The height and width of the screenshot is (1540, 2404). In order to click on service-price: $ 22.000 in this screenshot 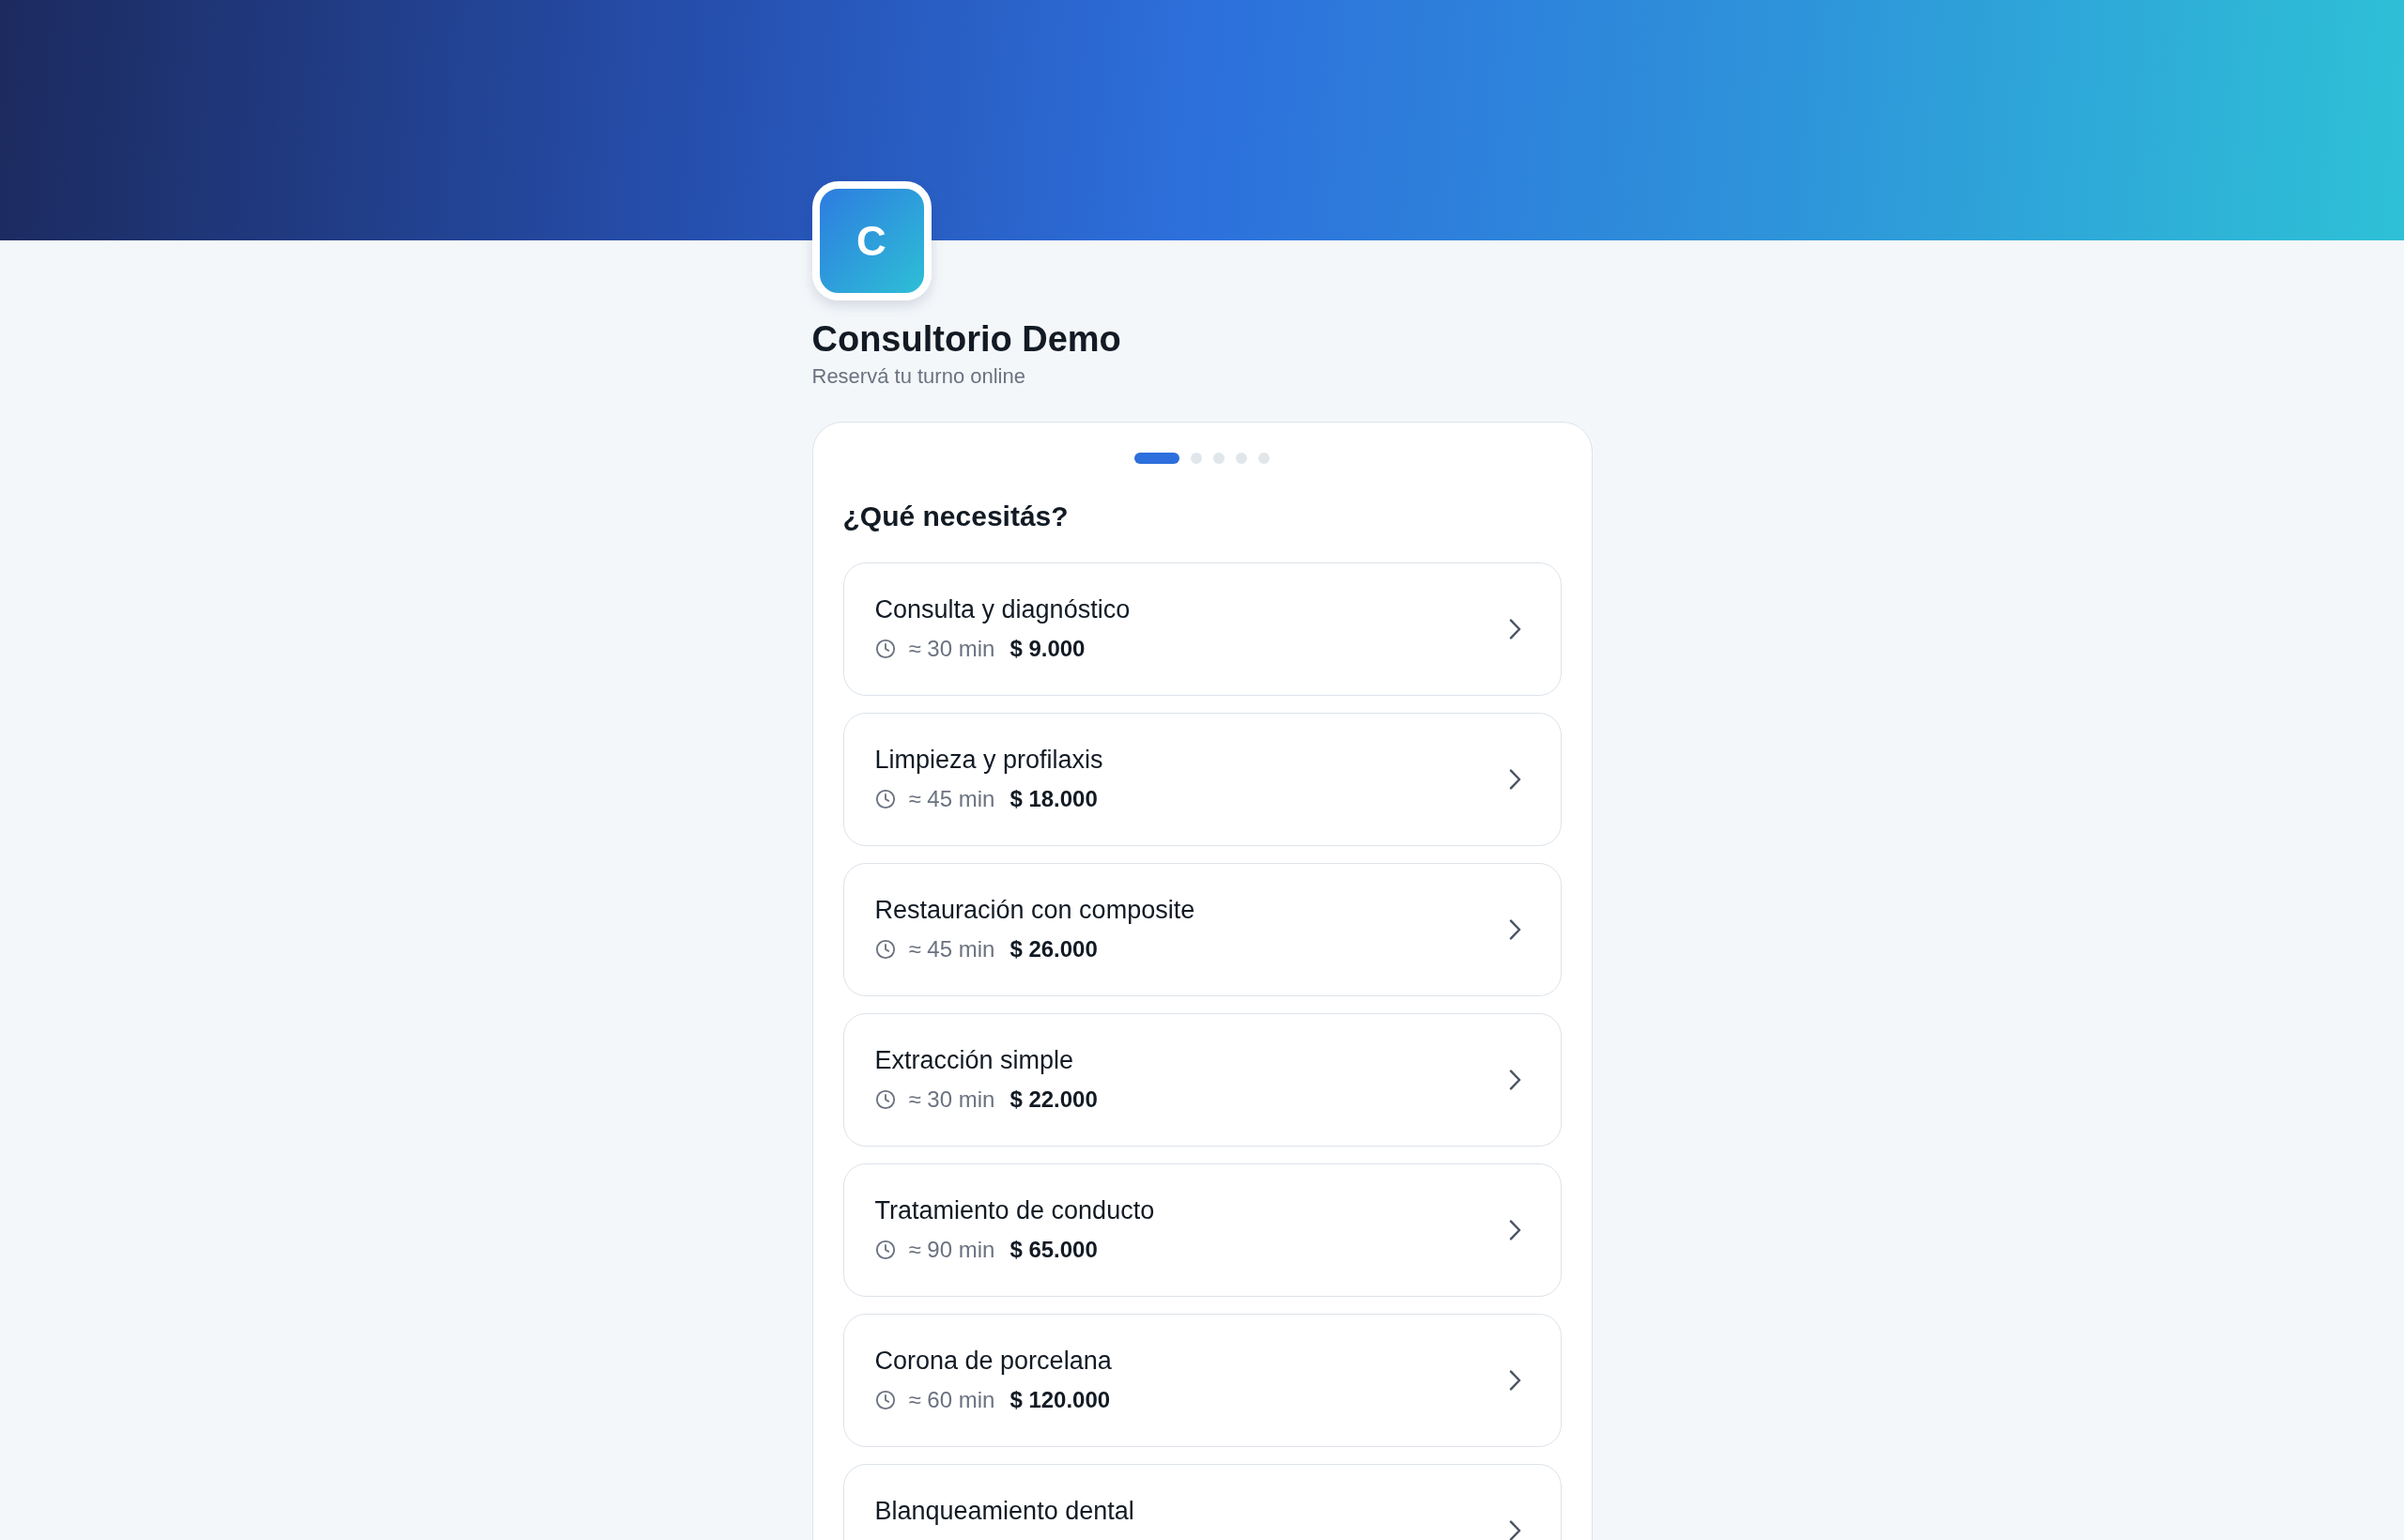, I will do `click(1053, 1100)`.